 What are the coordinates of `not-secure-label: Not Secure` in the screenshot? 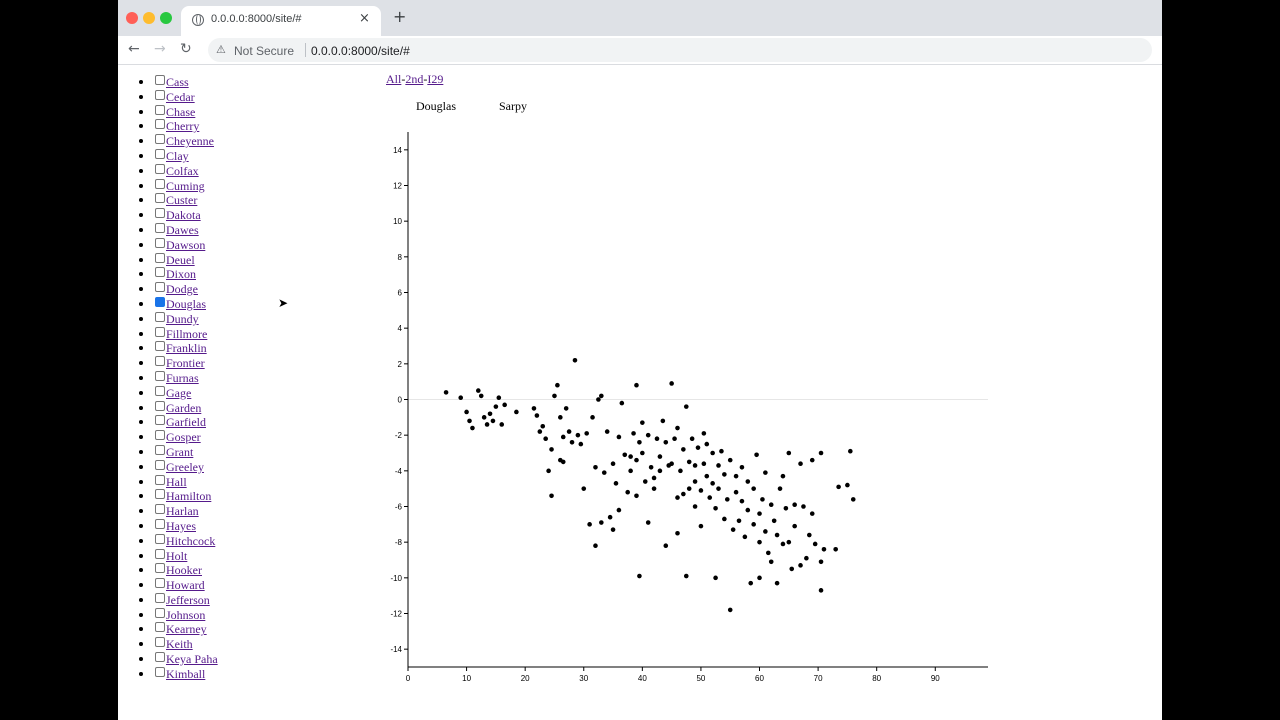 It's located at (264, 51).